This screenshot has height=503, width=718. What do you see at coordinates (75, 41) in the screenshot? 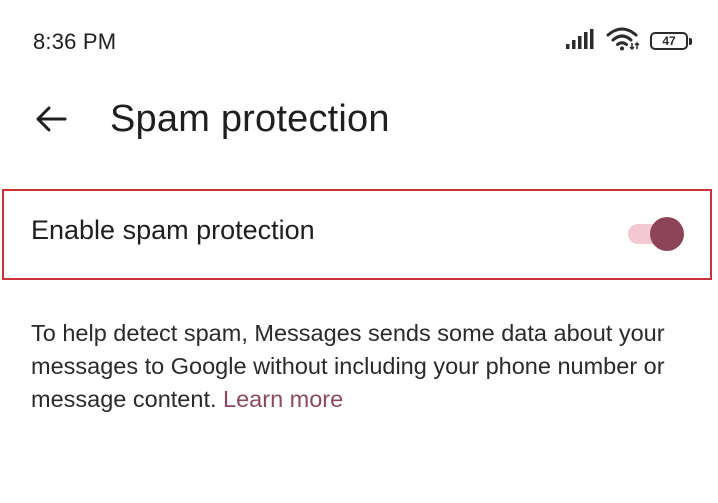
I see `status-time: 8:36 PM` at bounding box center [75, 41].